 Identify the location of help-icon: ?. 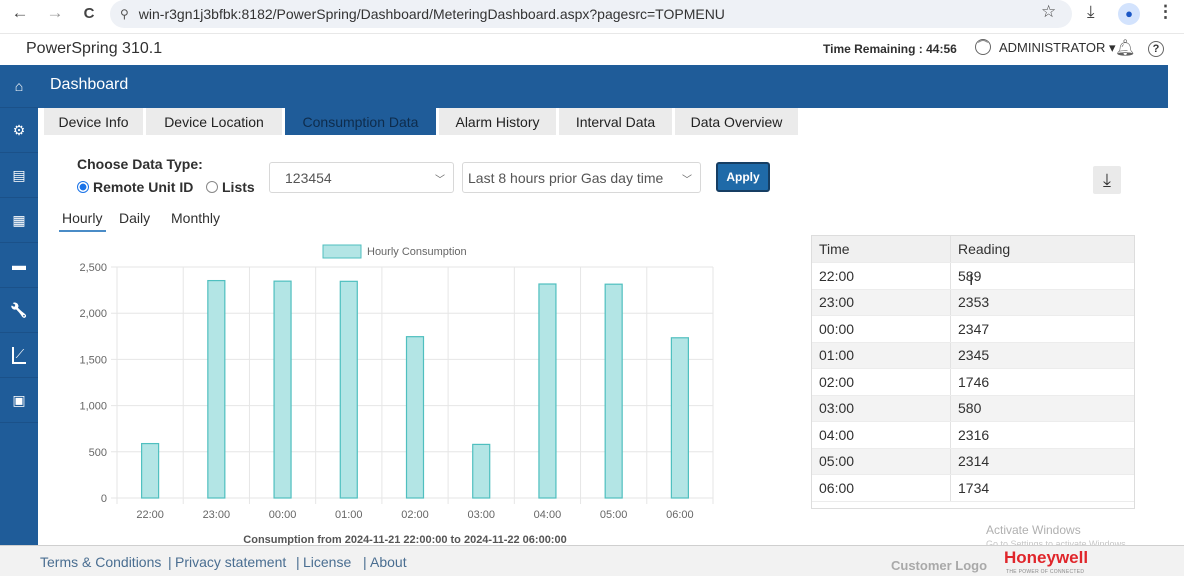
(1156, 49).